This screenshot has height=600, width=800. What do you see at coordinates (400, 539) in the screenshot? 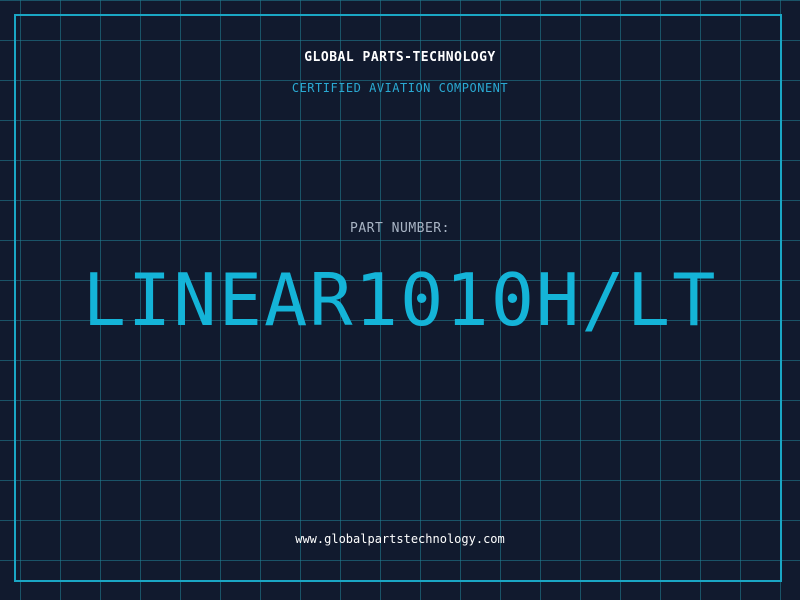
I see `website-url: www.globalpartstechnology.com` at bounding box center [400, 539].